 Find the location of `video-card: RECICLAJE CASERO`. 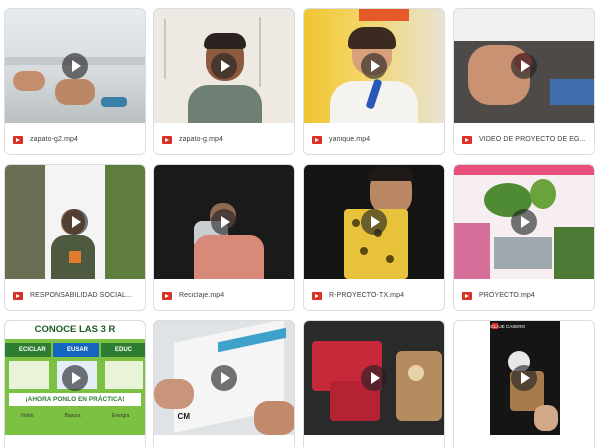

video-card: RECICLAJE CASERO is located at coordinates (524, 383).